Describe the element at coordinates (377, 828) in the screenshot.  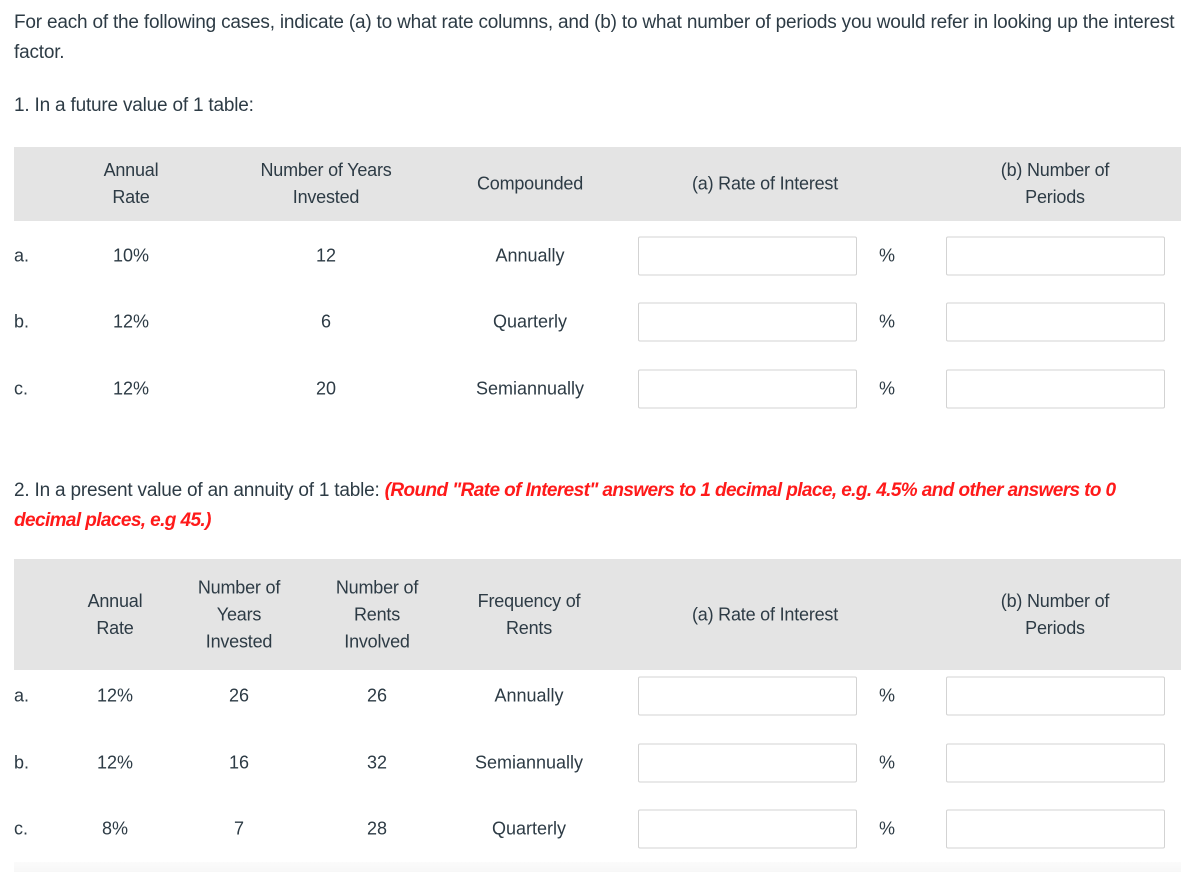
I see `rents-involved: 28` at that location.